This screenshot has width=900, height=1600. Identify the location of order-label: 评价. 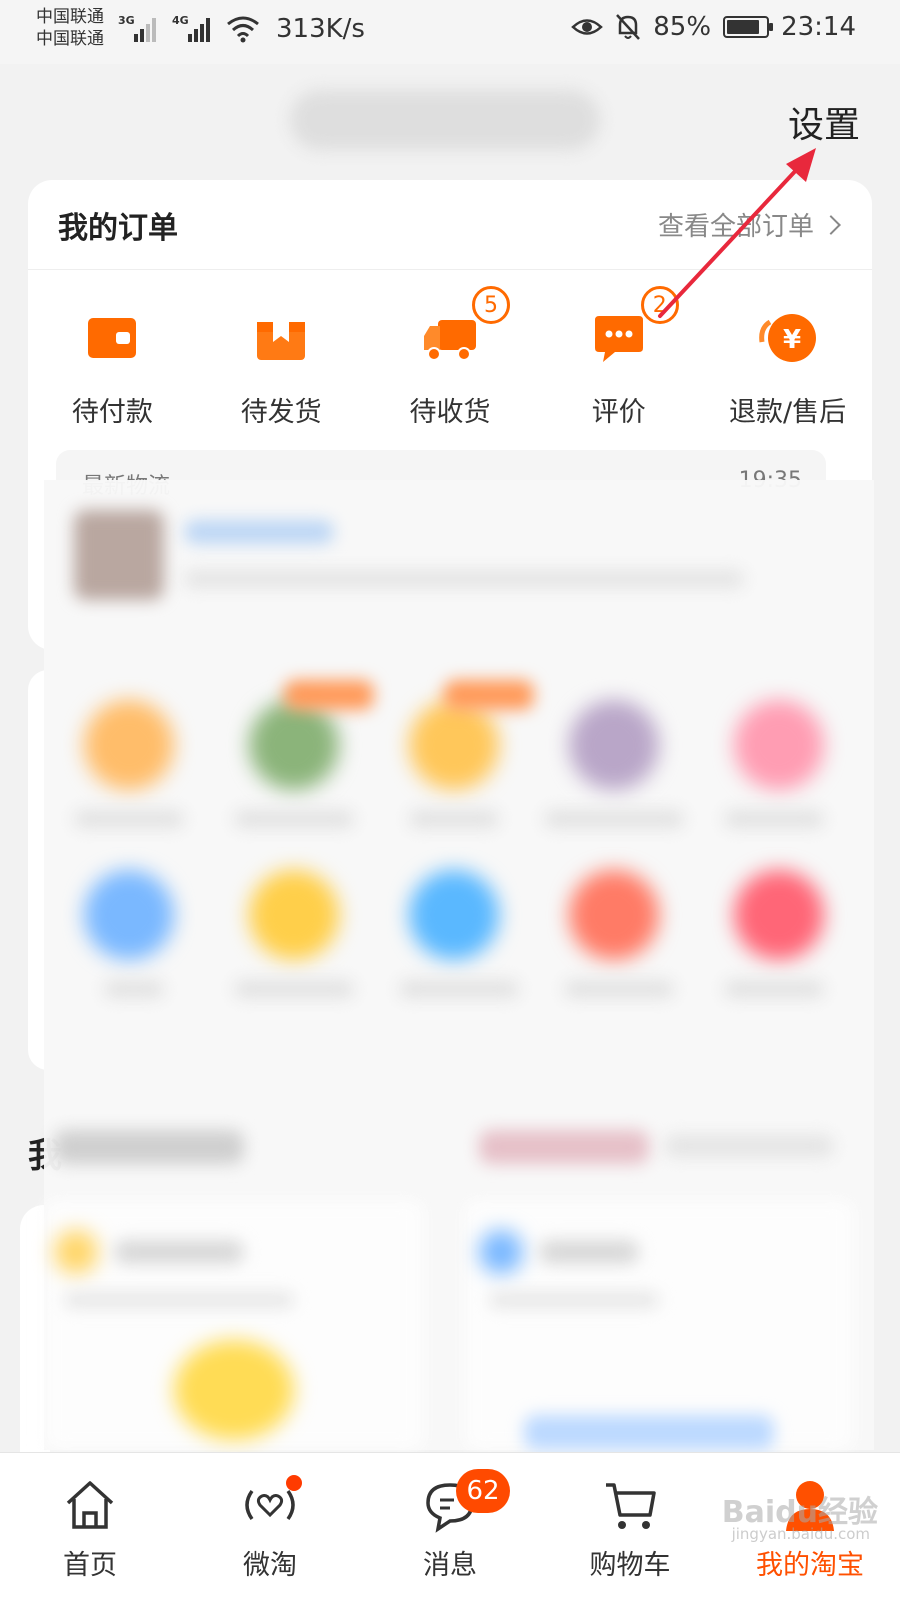
(618, 412).